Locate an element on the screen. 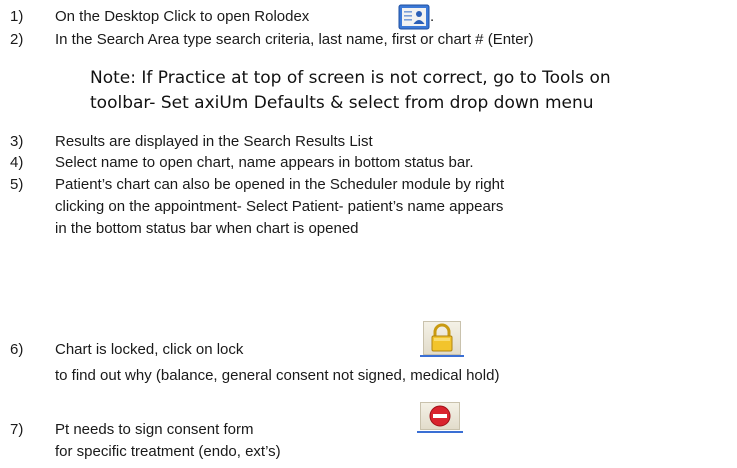 The height and width of the screenshot is (468, 737). rolodex-card-icon is located at coordinates (414, 17).